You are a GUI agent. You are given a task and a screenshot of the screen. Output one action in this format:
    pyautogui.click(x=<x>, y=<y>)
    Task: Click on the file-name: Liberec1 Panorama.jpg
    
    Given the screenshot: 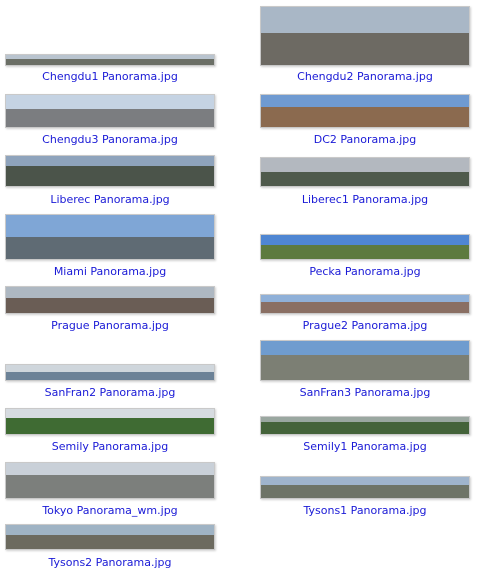 What is the action you would take?
    pyautogui.click(x=365, y=199)
    